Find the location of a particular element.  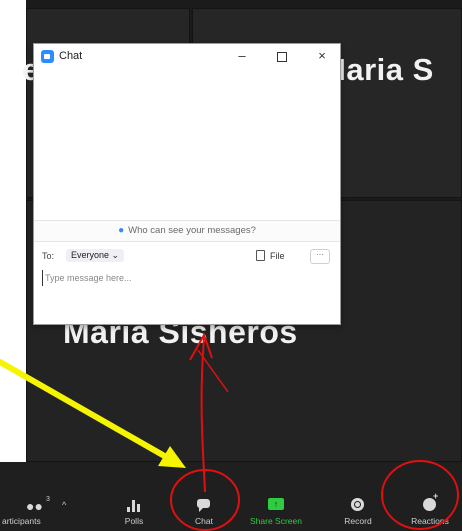

people-icon: ● is located at coordinates (121, 230).